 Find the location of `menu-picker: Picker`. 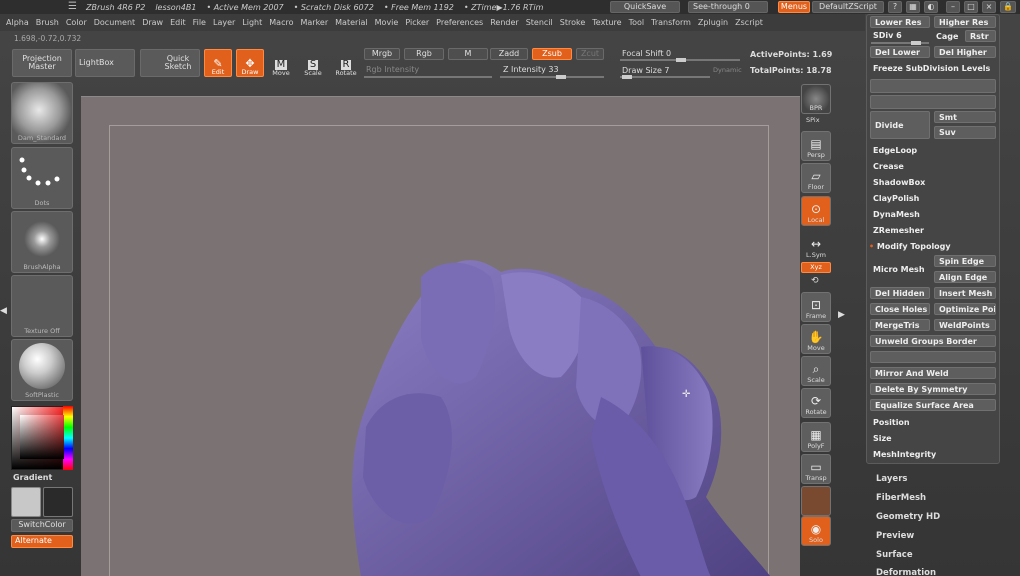

menu-picker: Picker is located at coordinates (417, 22).